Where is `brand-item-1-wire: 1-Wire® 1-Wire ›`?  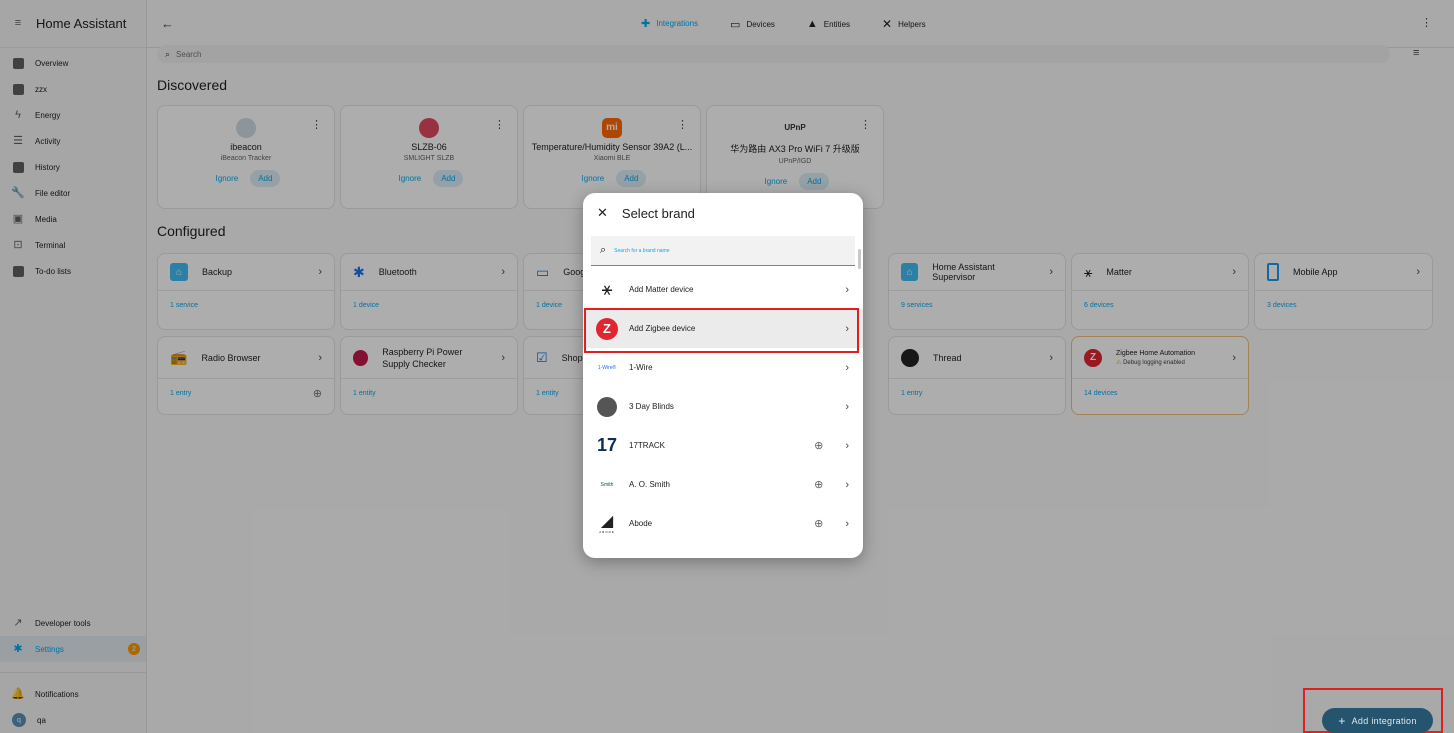 brand-item-1-wire: 1-Wire® 1-Wire › is located at coordinates (723, 367).